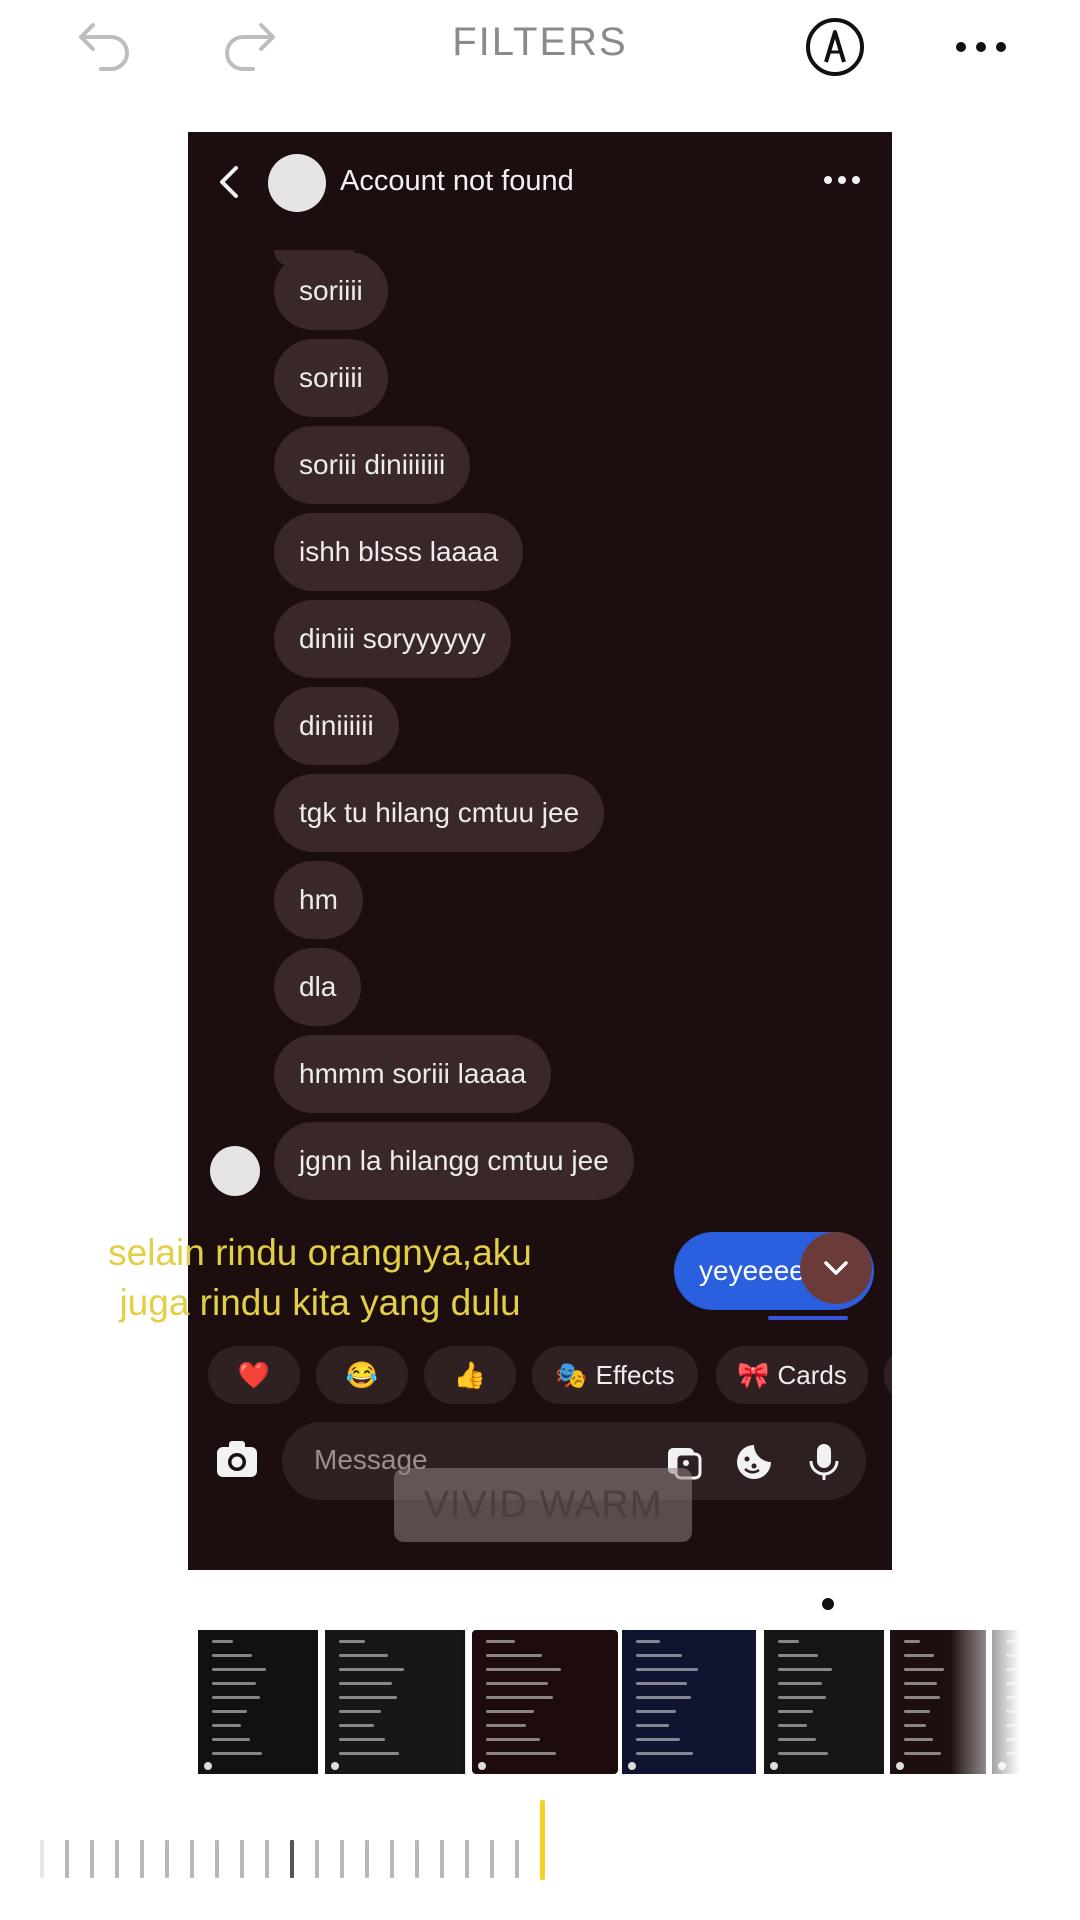 This screenshot has width=1080, height=1920. Describe the element at coordinates (470, 1375) in the screenshot. I see `reaction-thumbs-up: 👍` at that location.